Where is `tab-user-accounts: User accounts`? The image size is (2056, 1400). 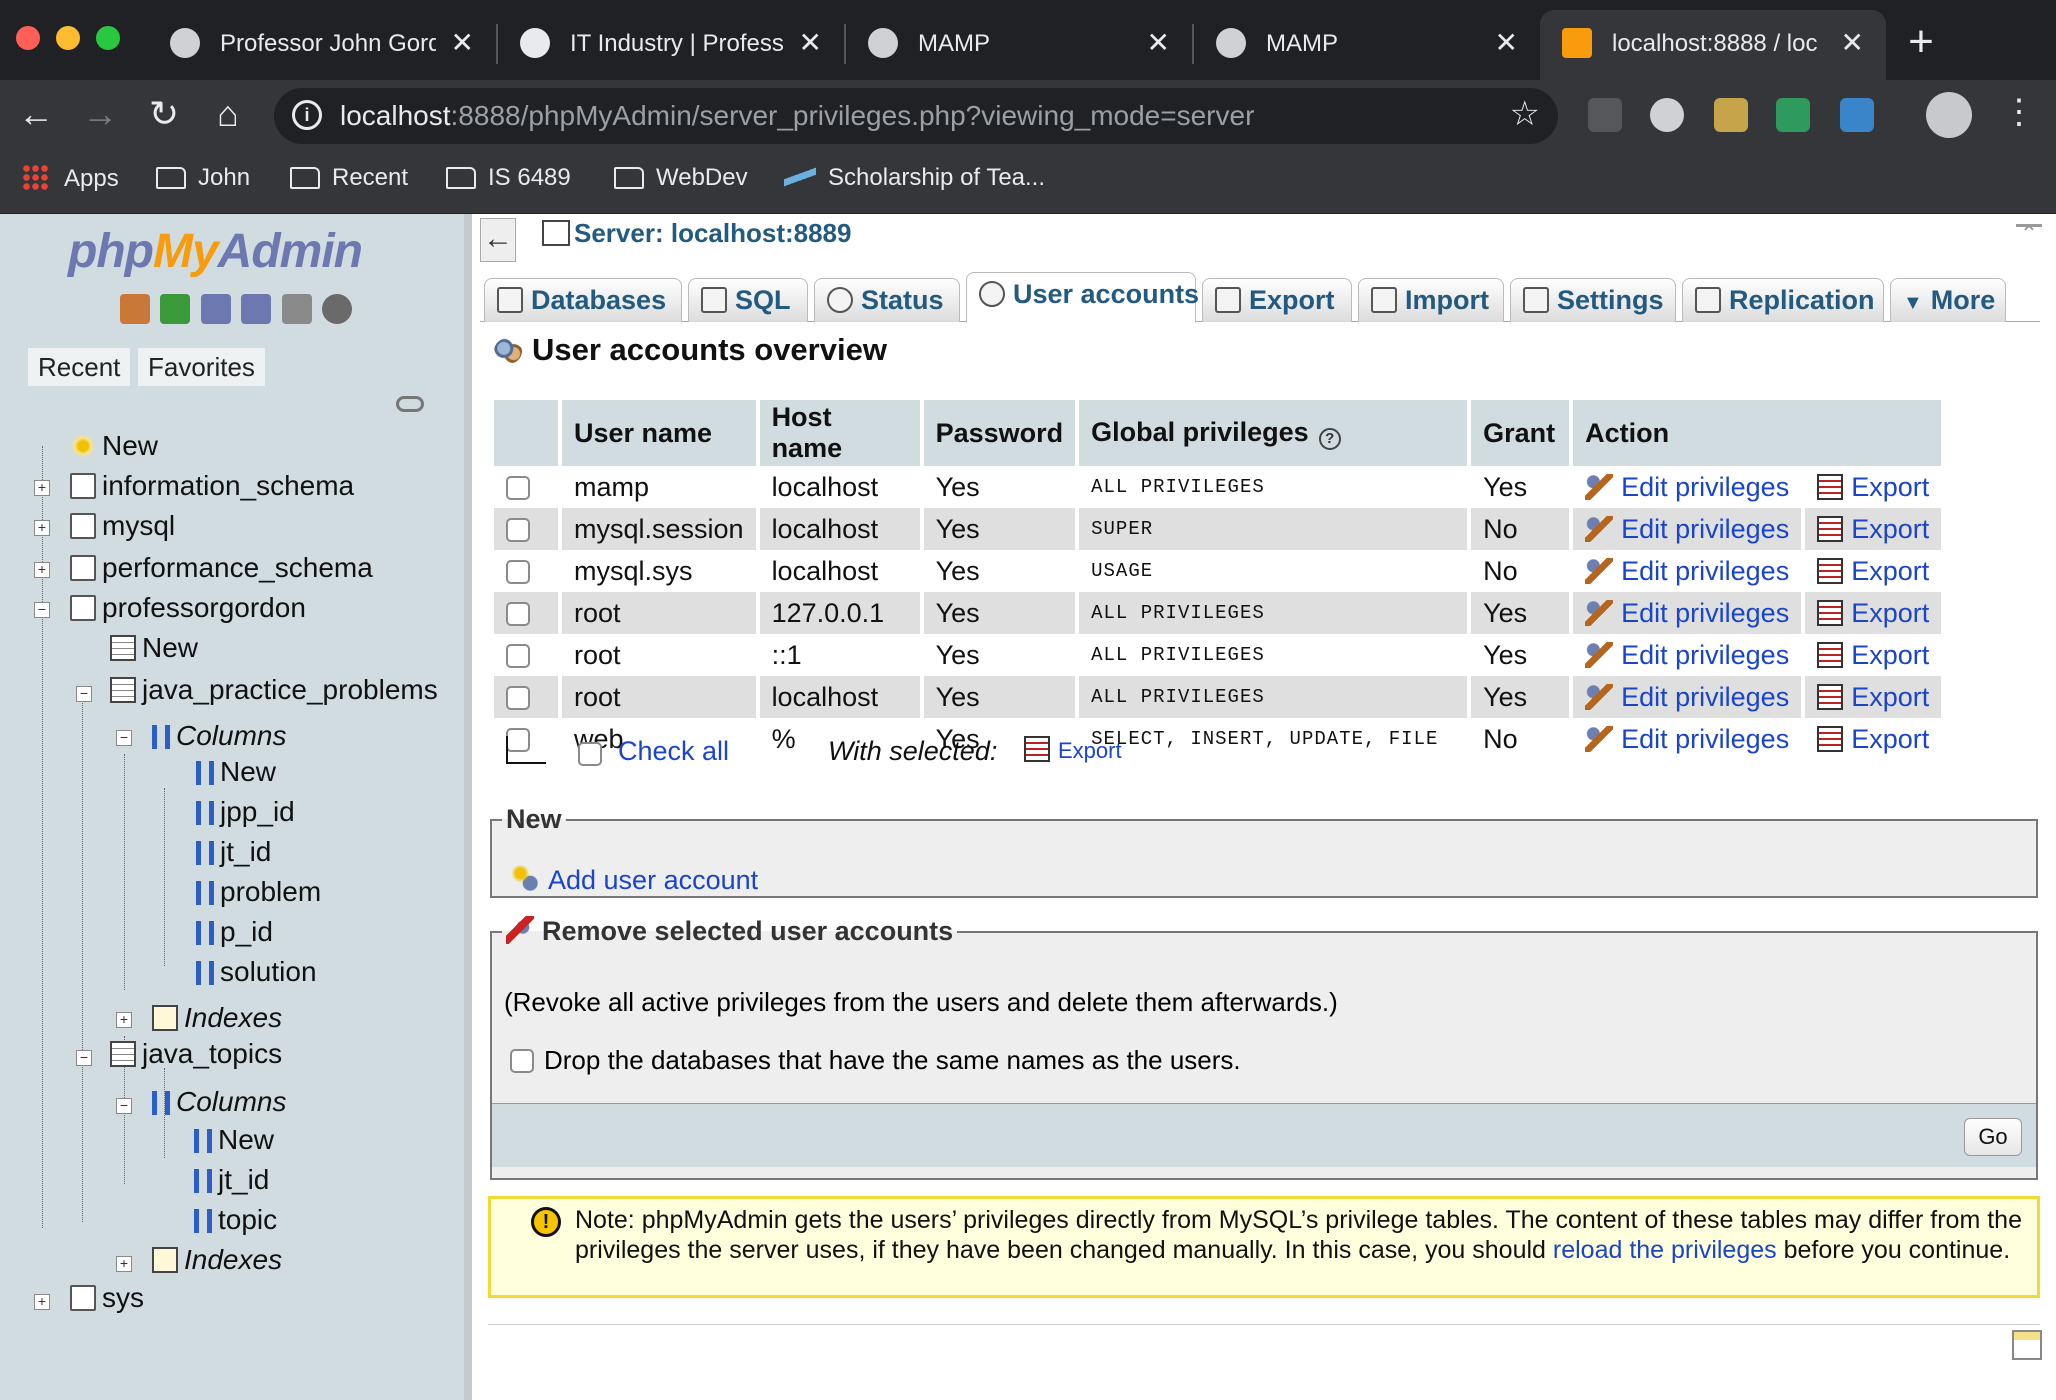 tab-user-accounts: User accounts is located at coordinates (1082, 297).